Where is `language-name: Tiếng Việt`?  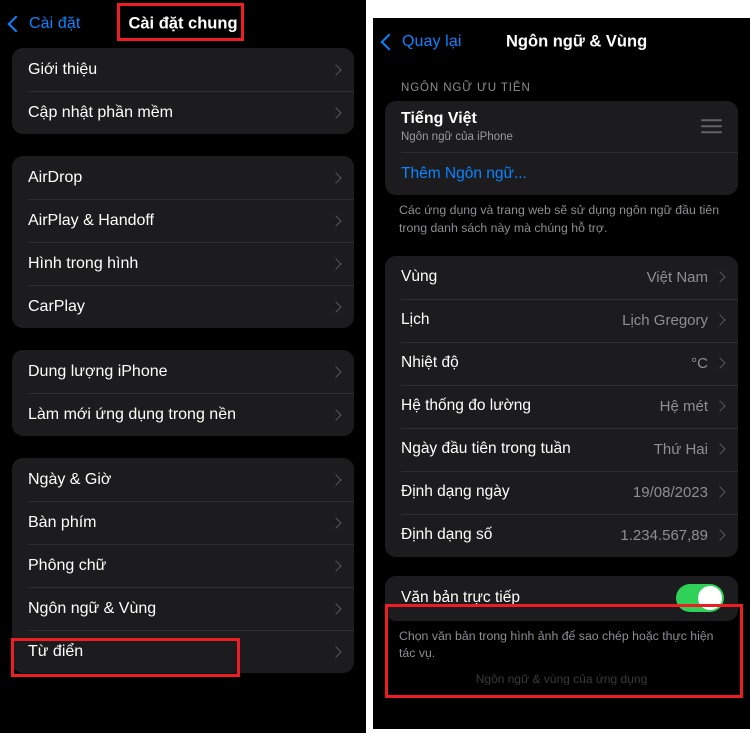
language-name: Tiếng Việt is located at coordinates (439, 118).